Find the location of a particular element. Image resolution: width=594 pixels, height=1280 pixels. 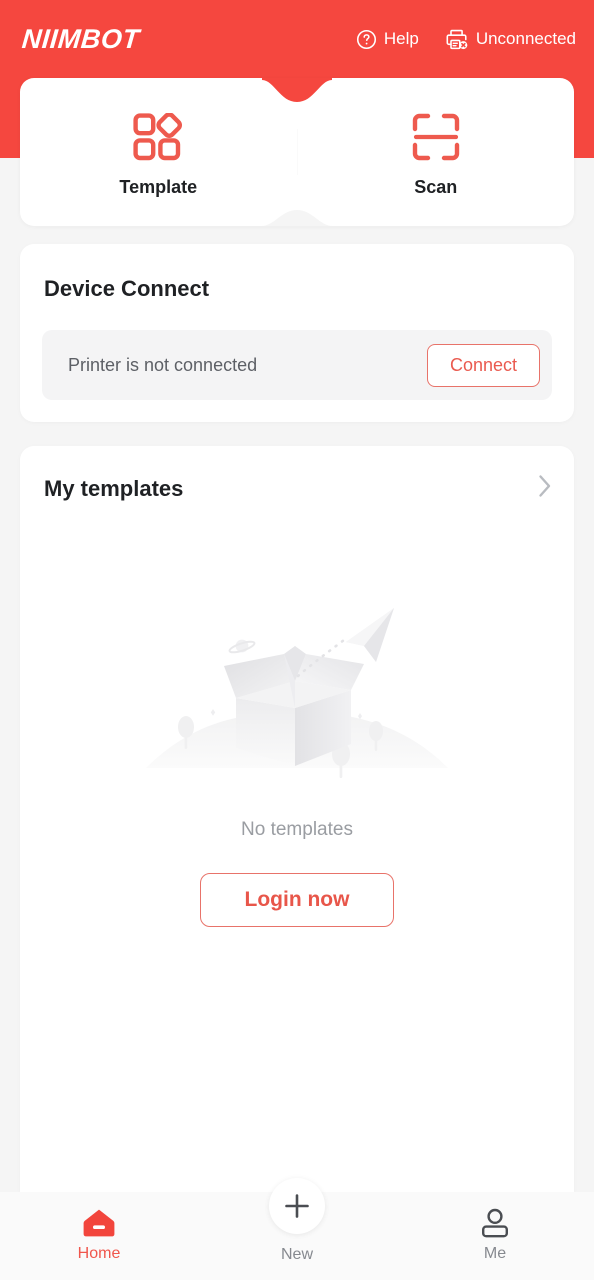

nav-item-me: Me is located at coordinates (495, 1236).